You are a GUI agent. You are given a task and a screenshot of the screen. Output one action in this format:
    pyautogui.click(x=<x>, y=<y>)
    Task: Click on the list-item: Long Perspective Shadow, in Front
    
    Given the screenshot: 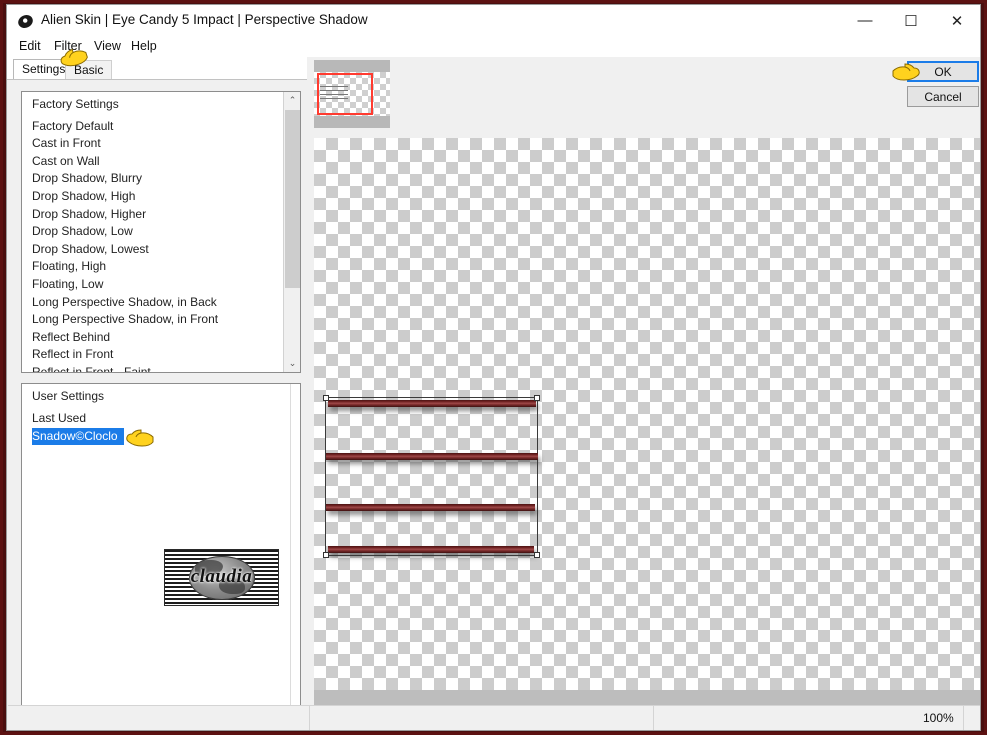 What is the action you would take?
    pyautogui.click(x=153, y=320)
    